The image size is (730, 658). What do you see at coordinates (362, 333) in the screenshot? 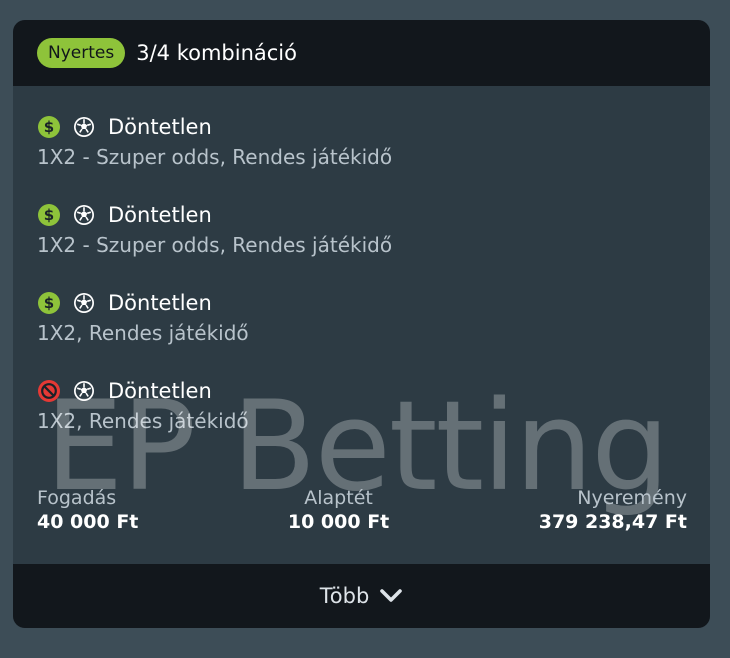
I see `bet-leg: $ Döntetlen 1X2, Rendes játékidő` at bounding box center [362, 333].